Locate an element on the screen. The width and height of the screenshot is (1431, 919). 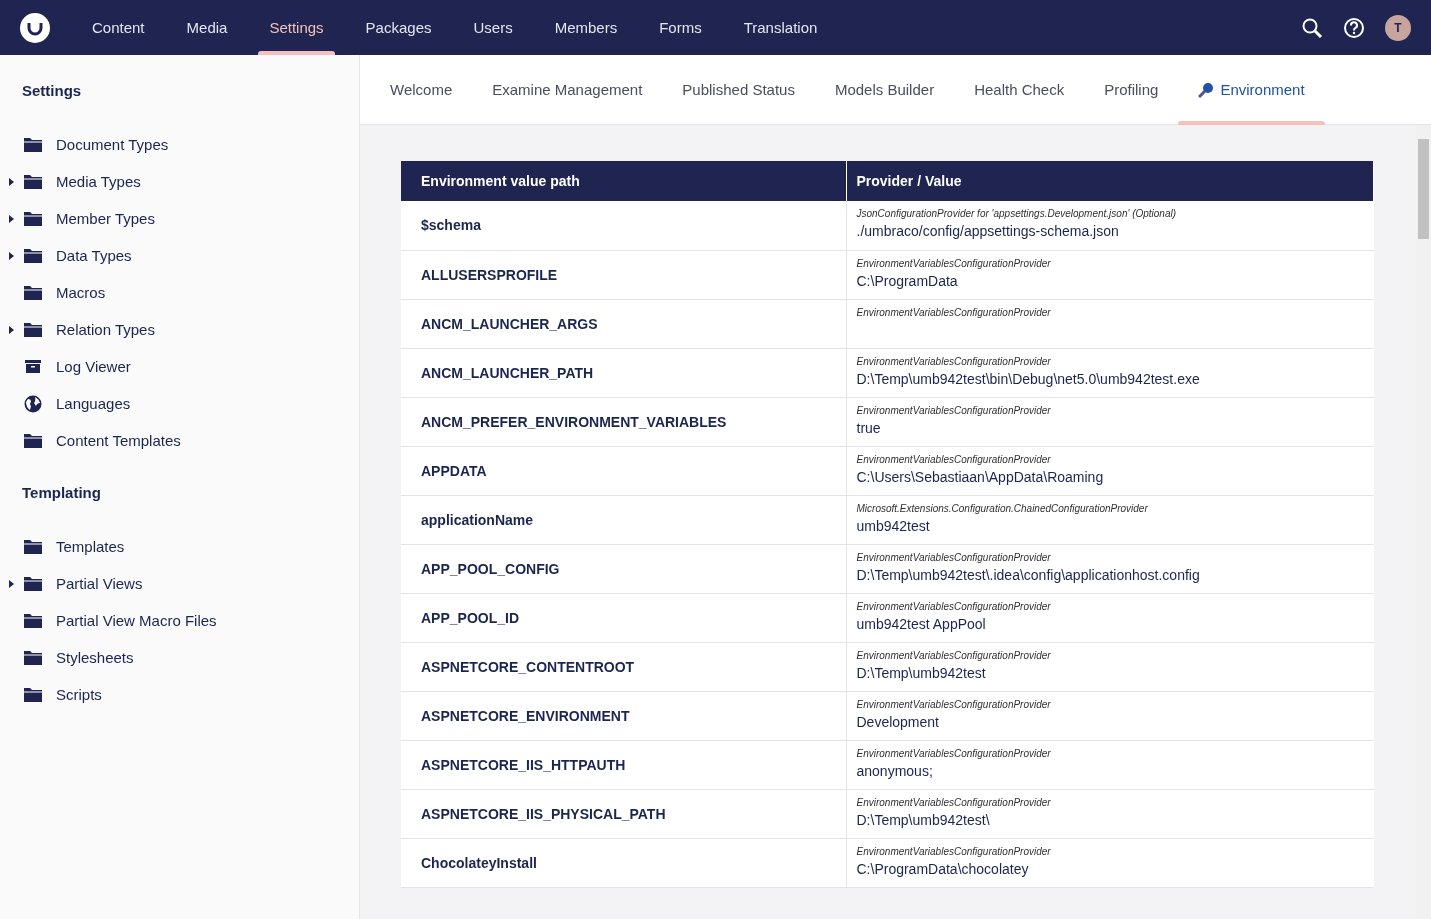
value-text: C:\ProgramData\chocolatey is located at coordinates (942, 868).